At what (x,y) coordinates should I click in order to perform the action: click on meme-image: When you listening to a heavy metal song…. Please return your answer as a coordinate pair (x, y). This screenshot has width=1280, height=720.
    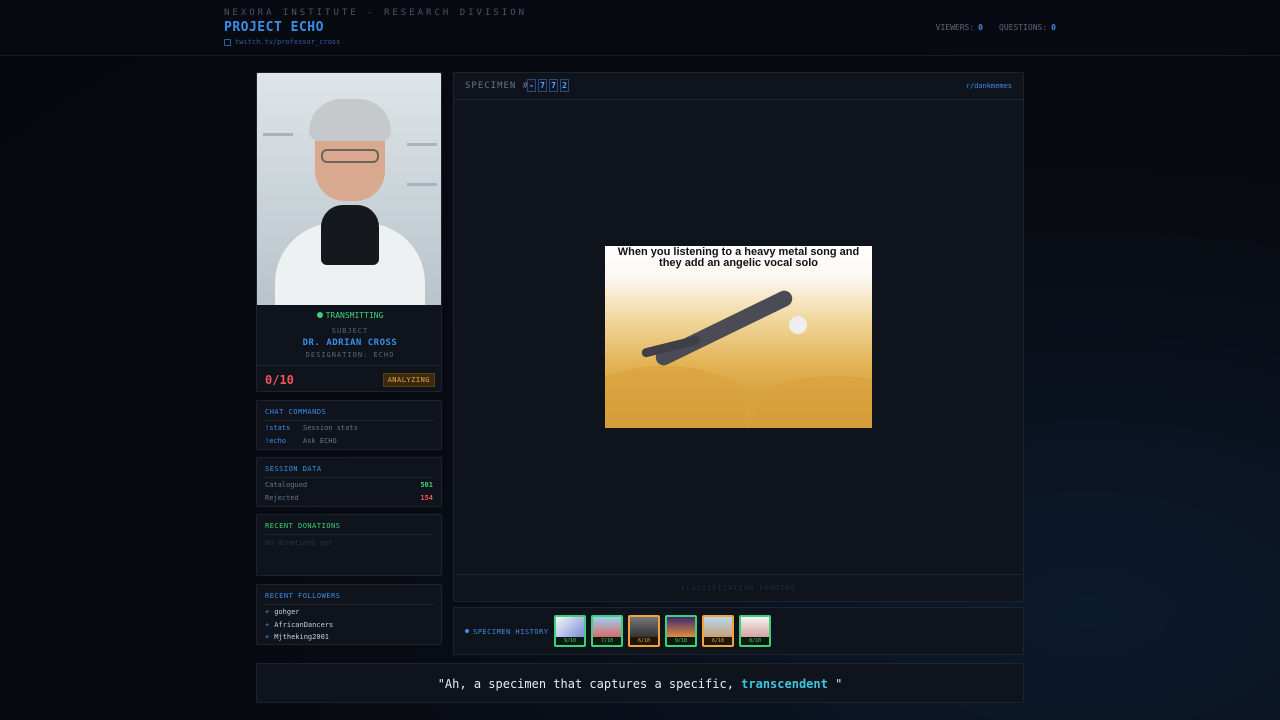
    Looking at the image, I should click on (738, 337).